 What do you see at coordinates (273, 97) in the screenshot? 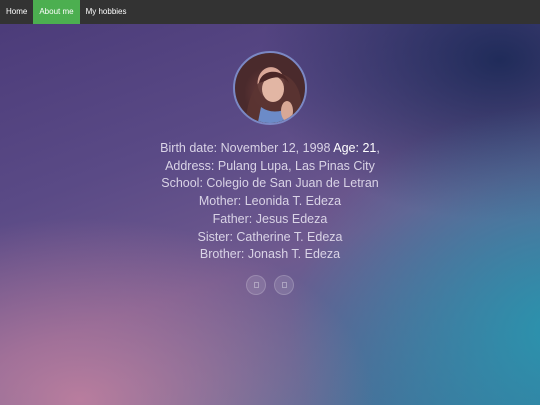
I see `avatar-portrait` at bounding box center [273, 97].